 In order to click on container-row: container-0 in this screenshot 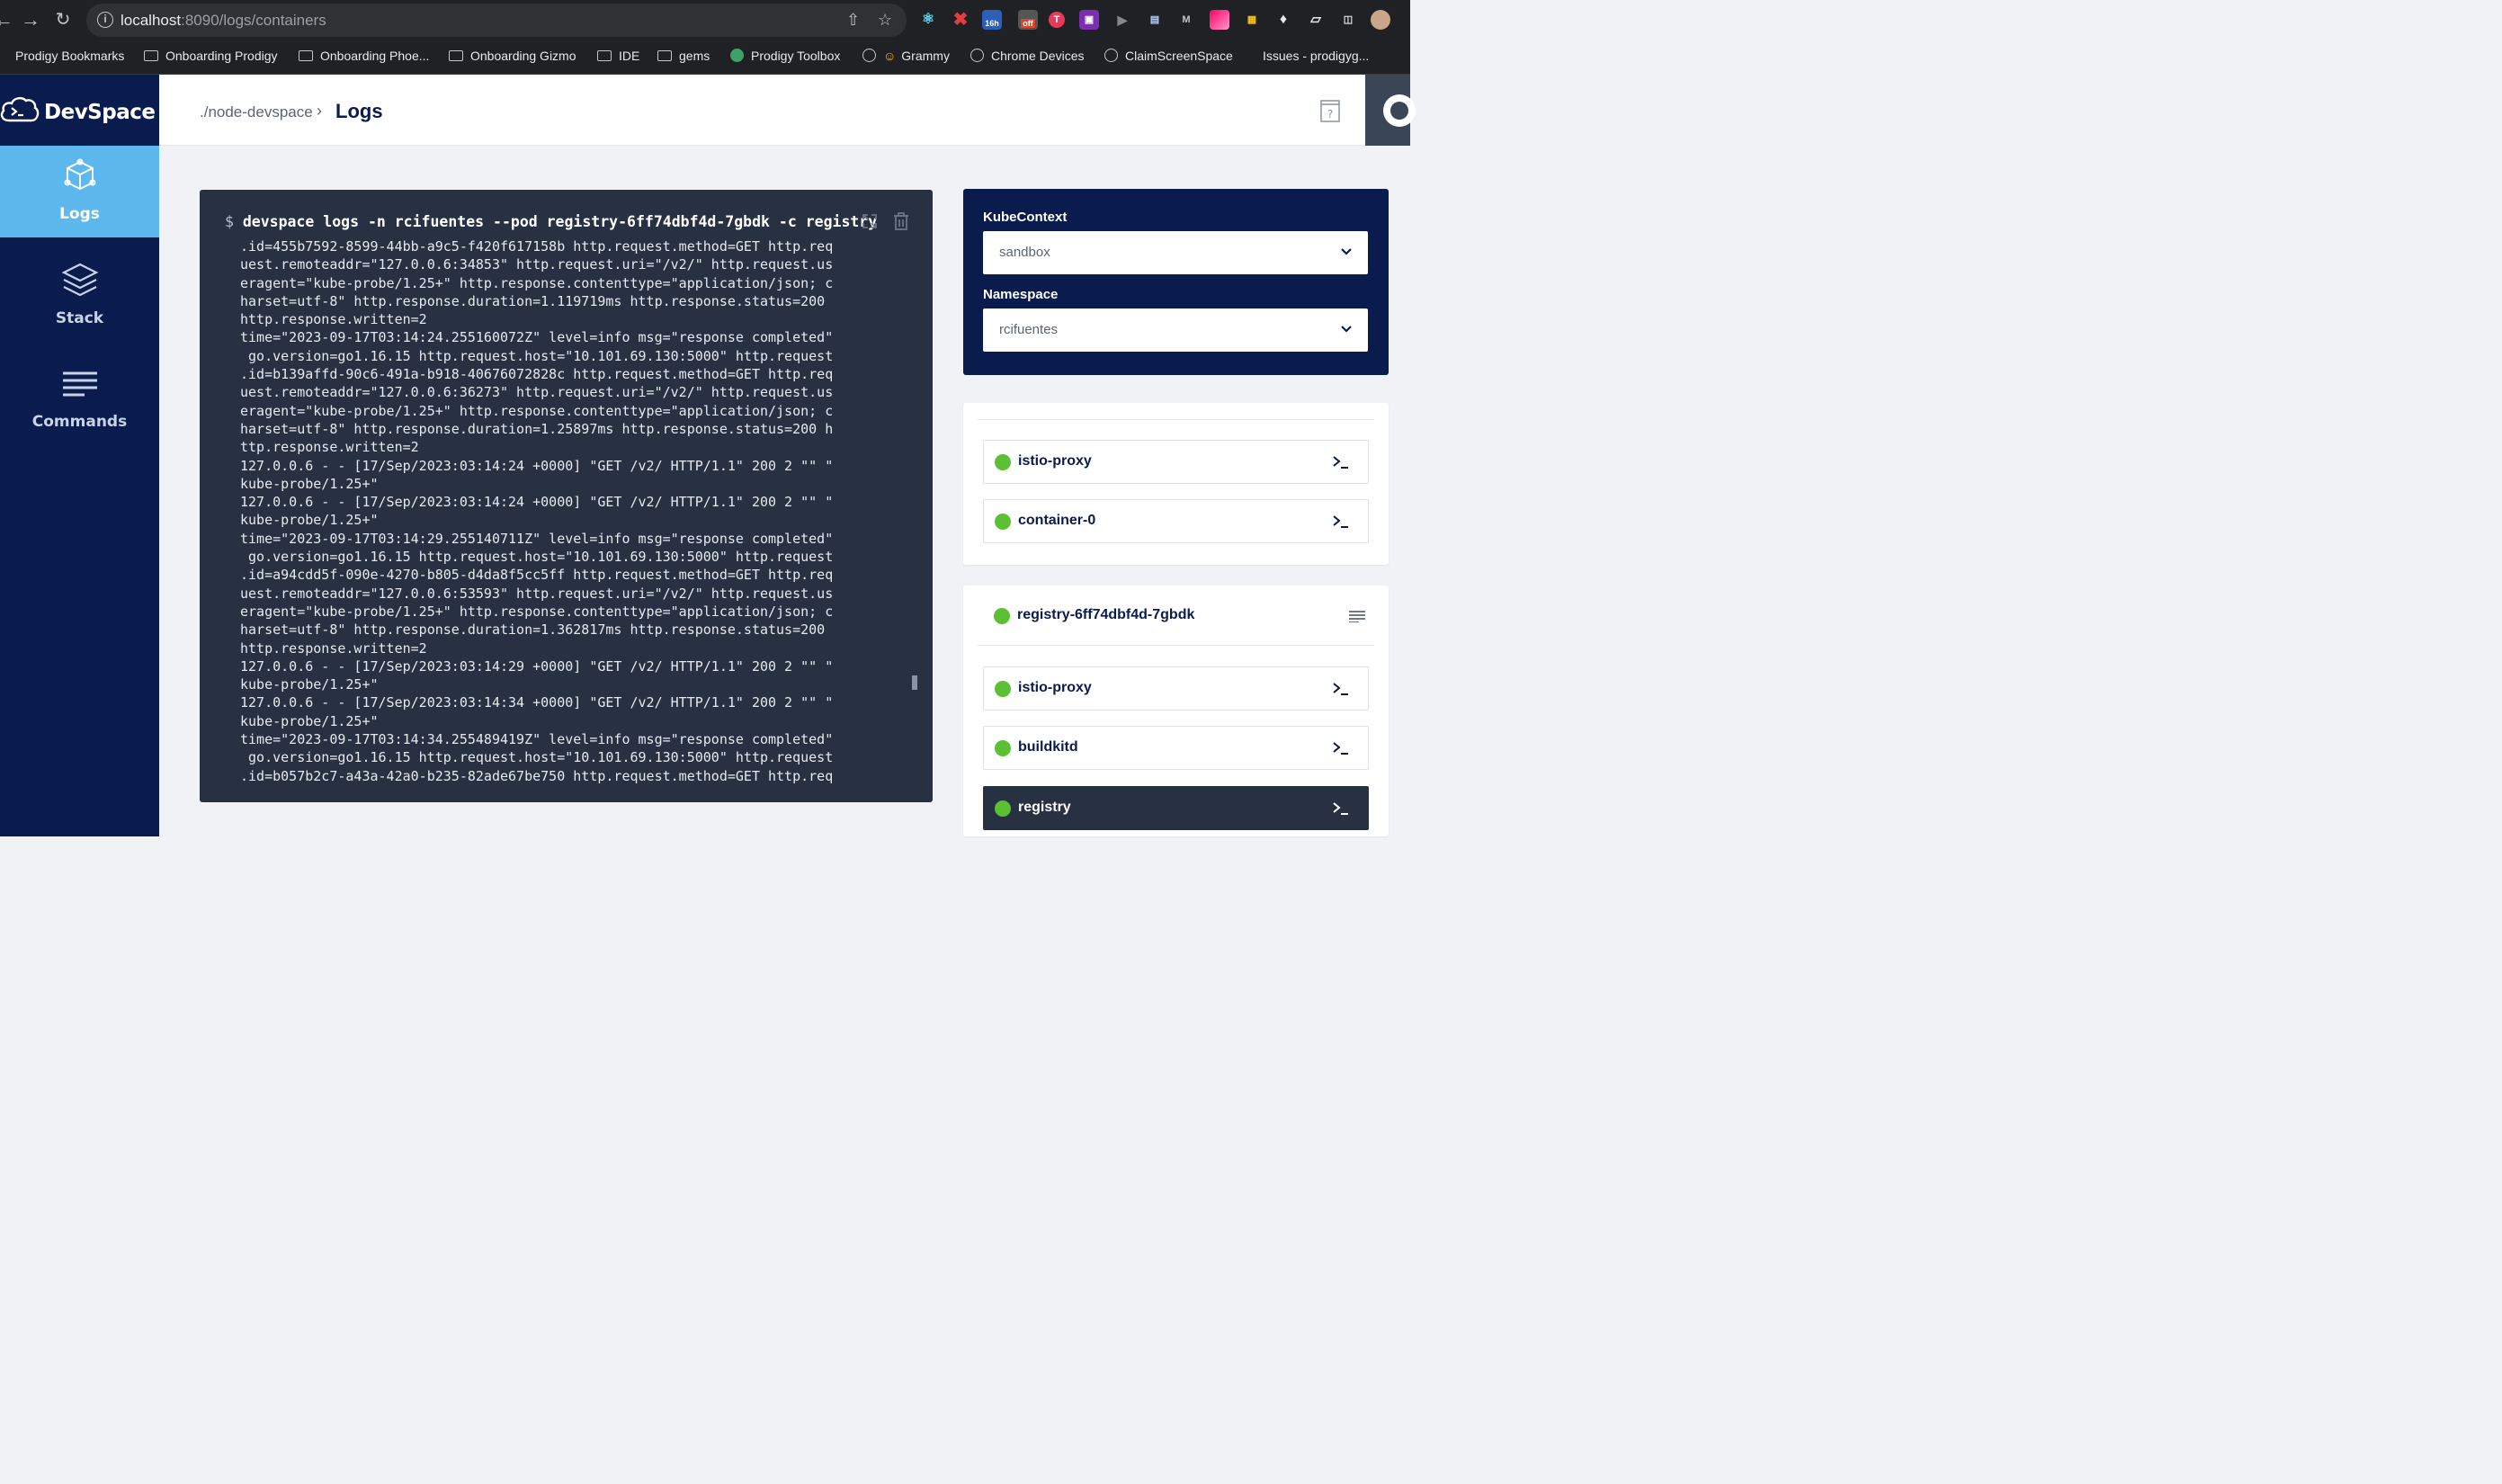, I will do `click(1176, 521)`.